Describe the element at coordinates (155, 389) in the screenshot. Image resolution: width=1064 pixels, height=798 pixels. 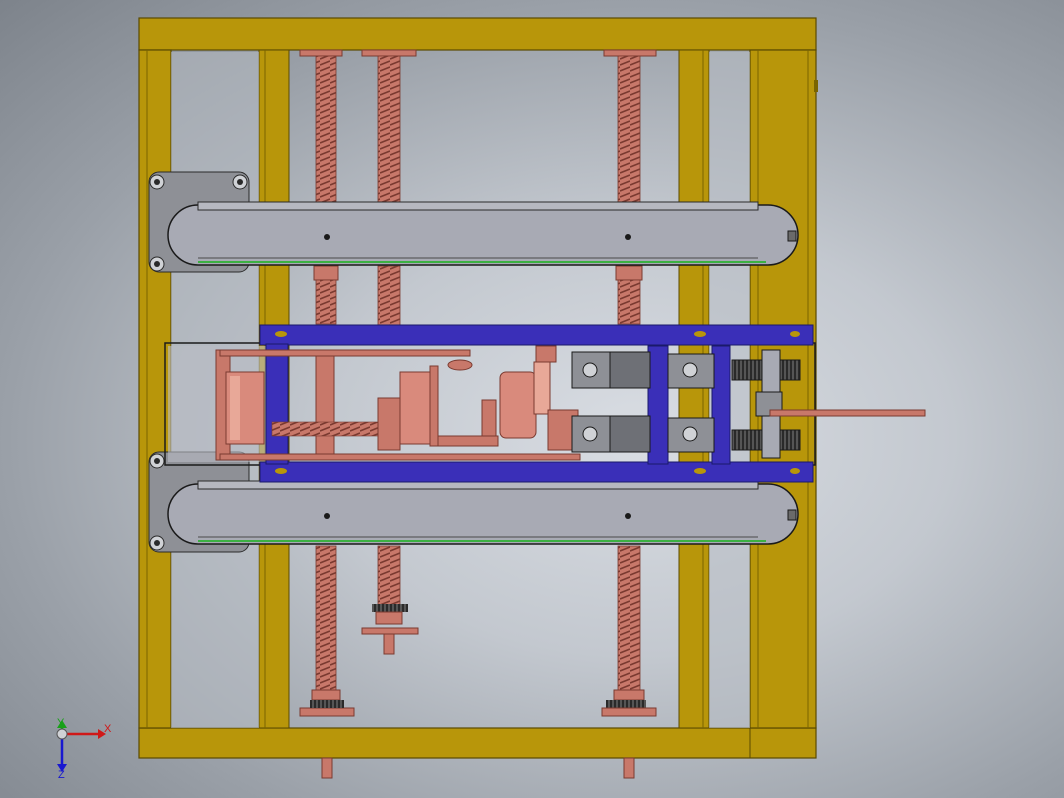
I see `frame-left-post` at that location.